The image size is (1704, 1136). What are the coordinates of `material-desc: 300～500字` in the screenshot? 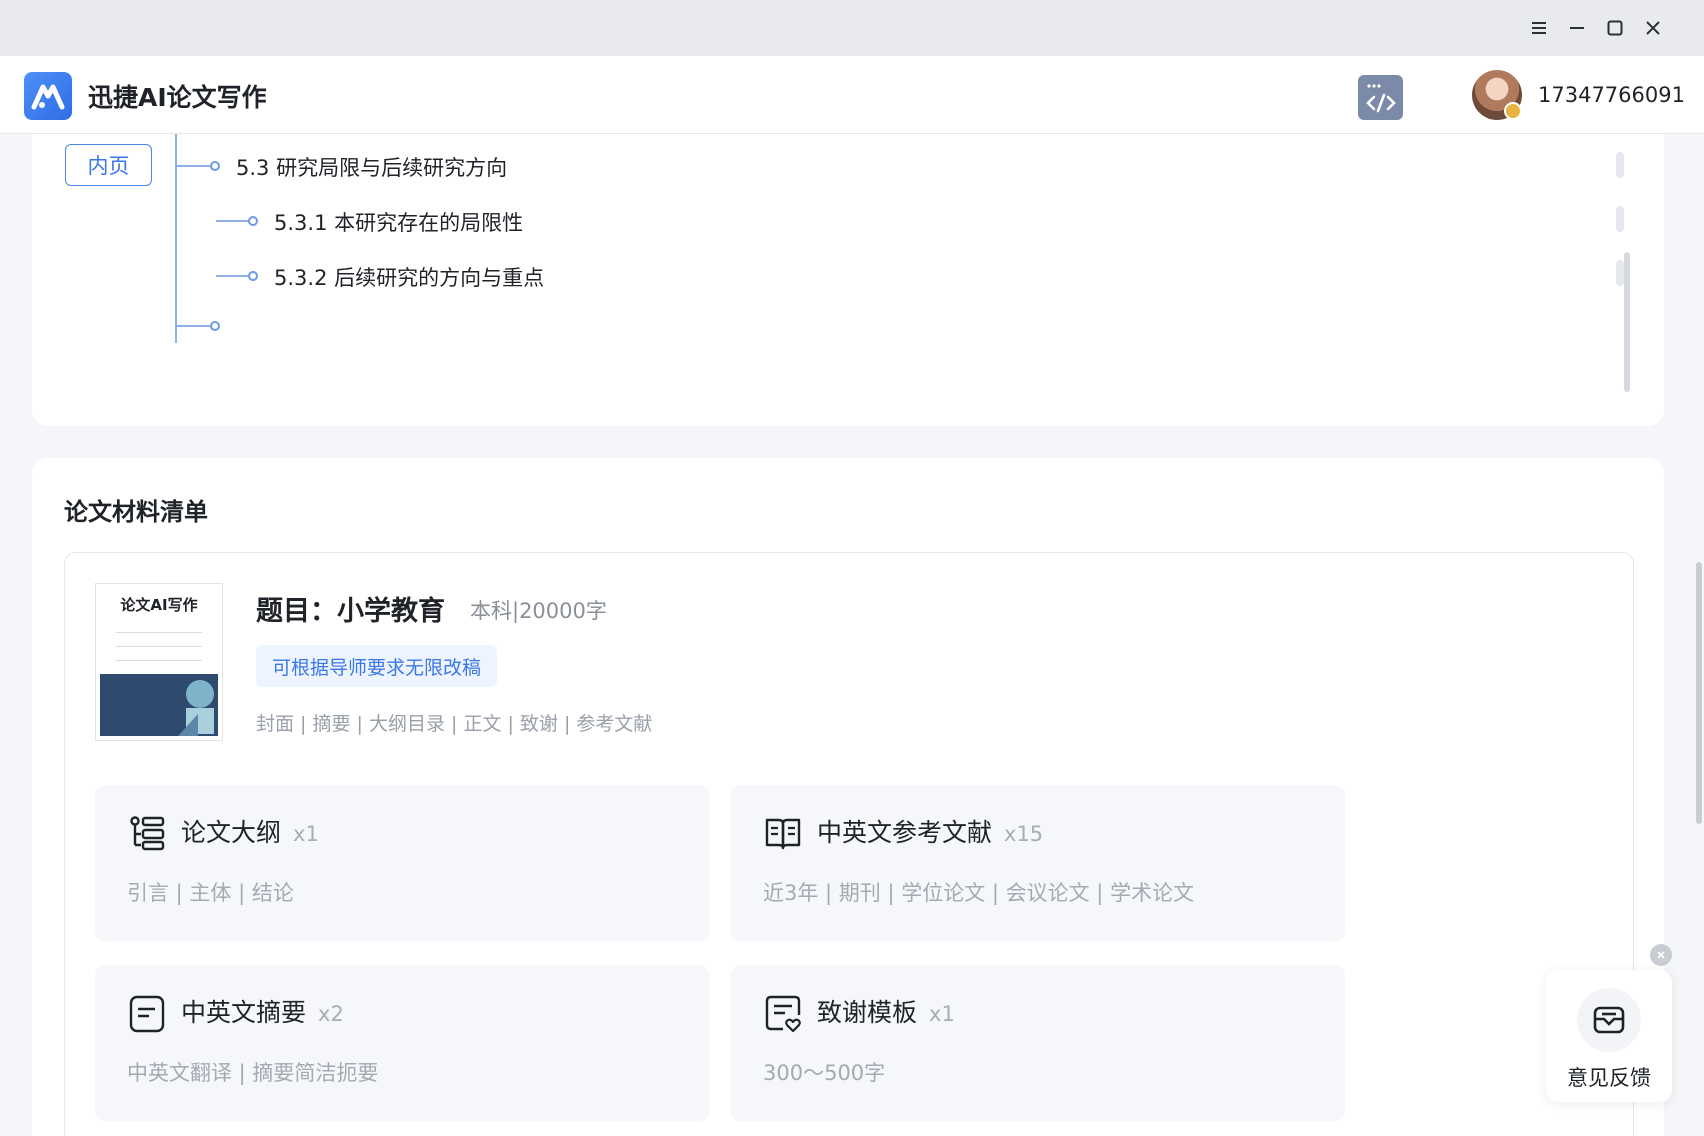 It's located at (824, 1073).